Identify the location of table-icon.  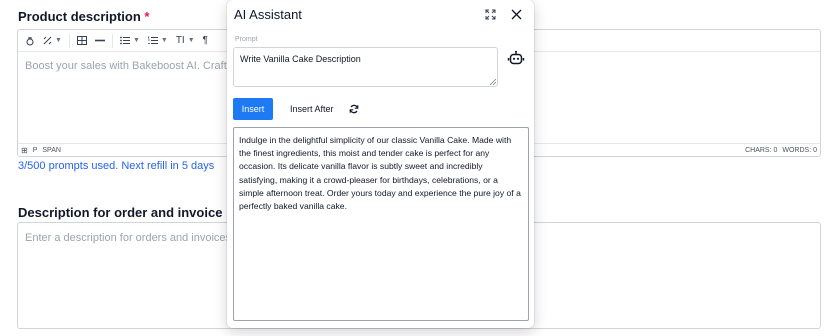
(81, 40).